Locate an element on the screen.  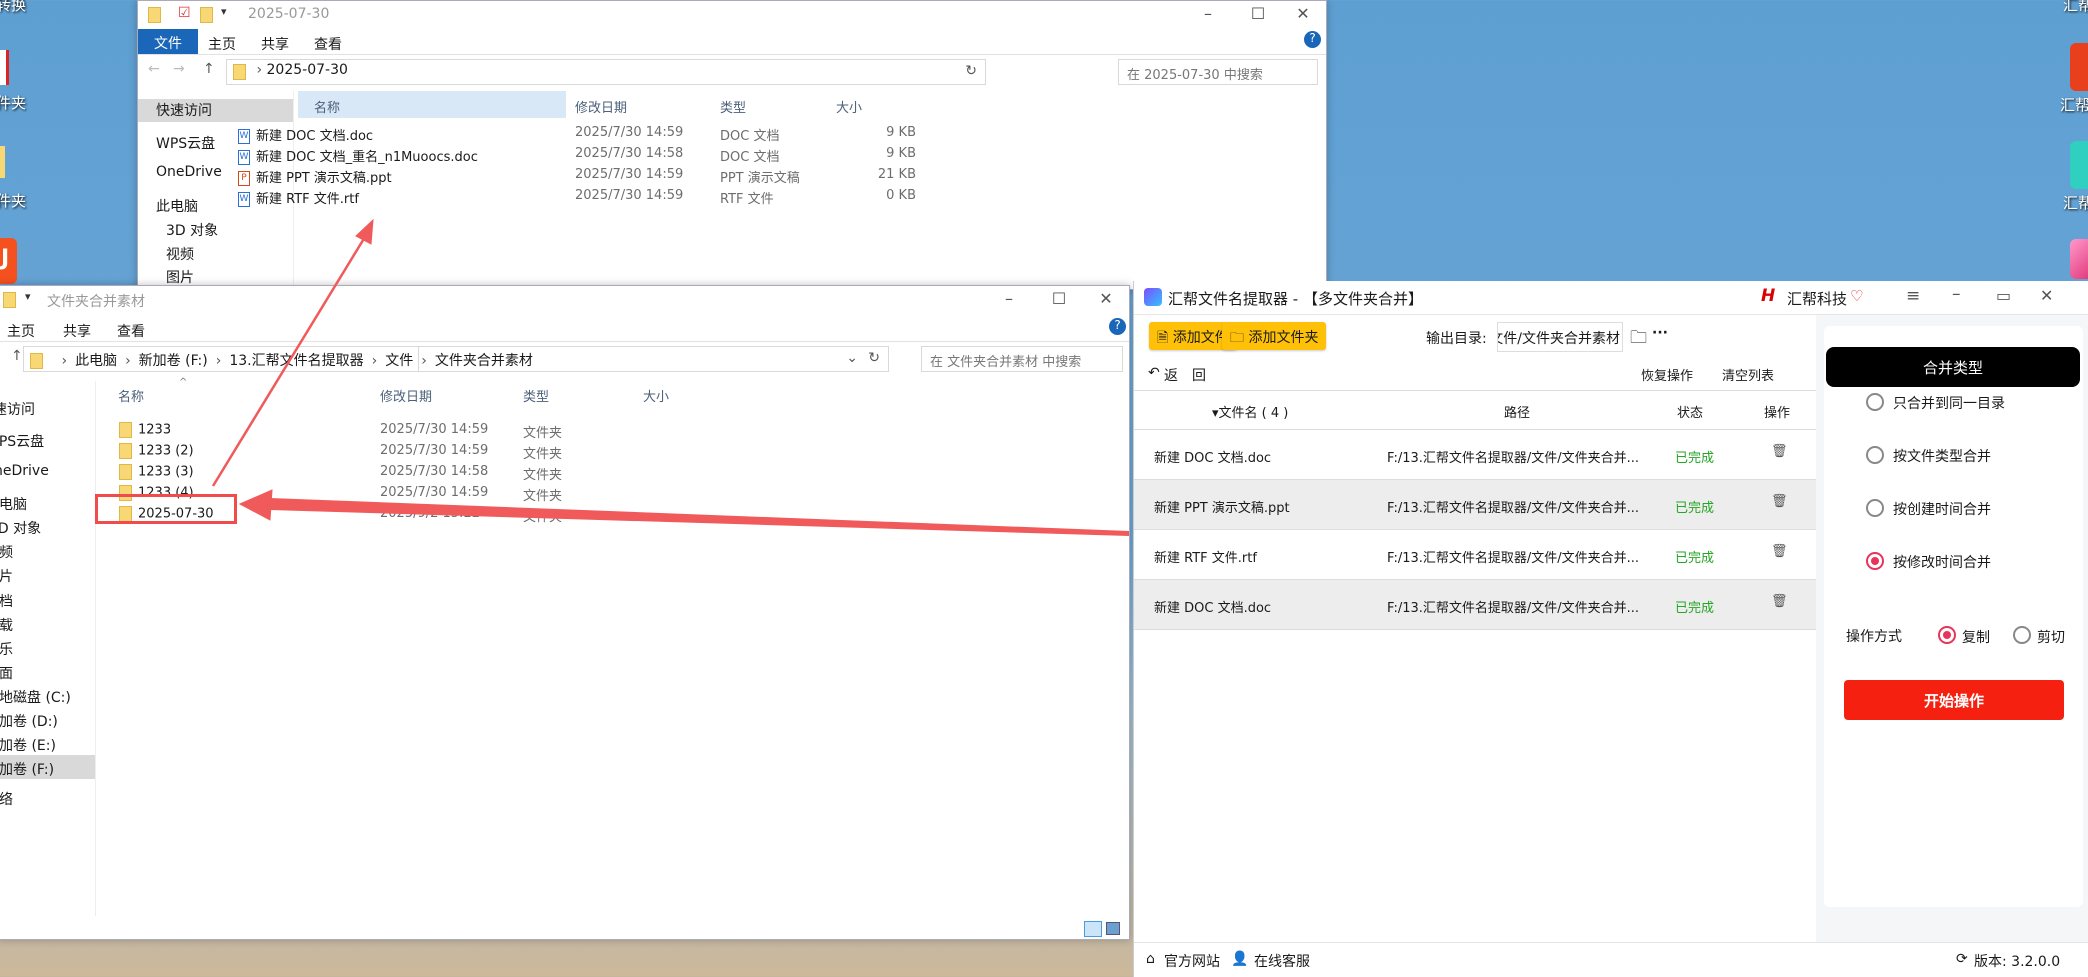
arrow-left-head is located at coordinates (255, 505).